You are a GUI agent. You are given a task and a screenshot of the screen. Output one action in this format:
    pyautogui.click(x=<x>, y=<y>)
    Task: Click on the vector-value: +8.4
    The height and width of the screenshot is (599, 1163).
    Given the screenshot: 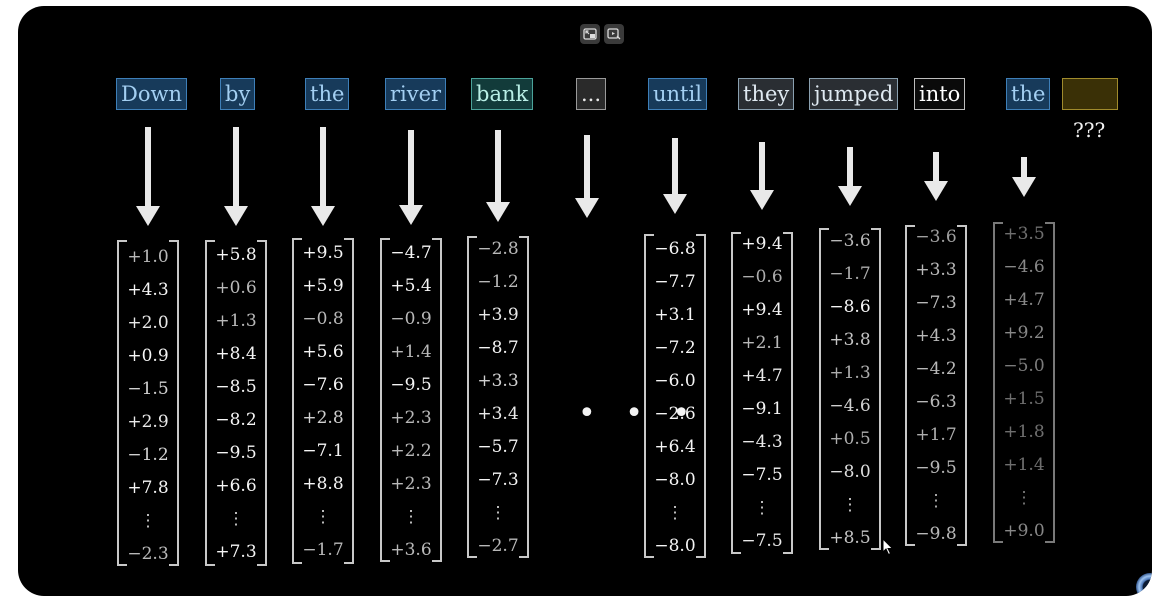 What is the action you would take?
    pyautogui.click(x=236, y=354)
    